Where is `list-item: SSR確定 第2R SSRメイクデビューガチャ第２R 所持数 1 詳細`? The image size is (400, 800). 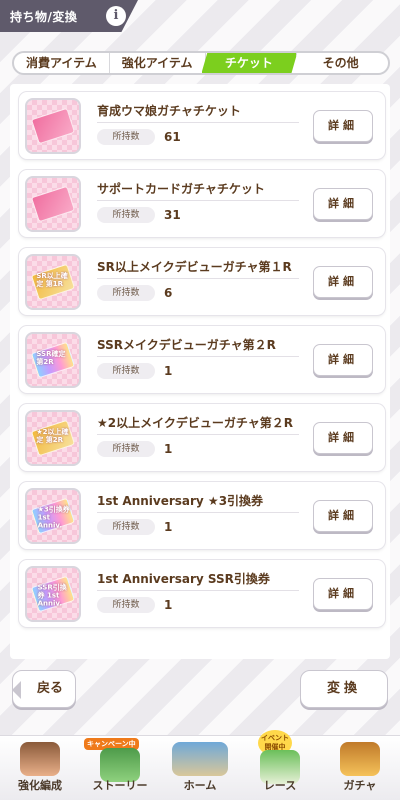 list-item: SSR確定 第2R SSRメイクデビューガチャ第２R 所持数 1 詳細 is located at coordinates (202, 359).